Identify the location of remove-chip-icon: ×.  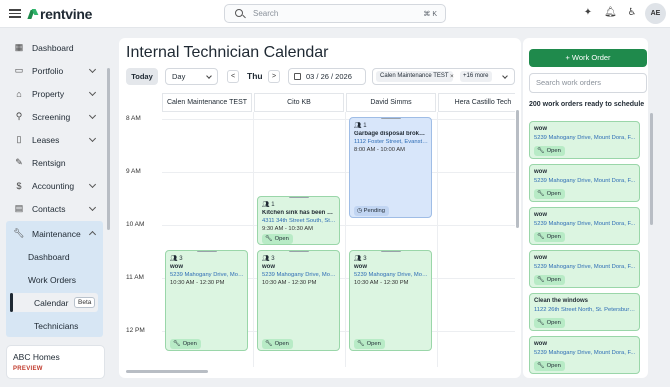
(452, 76).